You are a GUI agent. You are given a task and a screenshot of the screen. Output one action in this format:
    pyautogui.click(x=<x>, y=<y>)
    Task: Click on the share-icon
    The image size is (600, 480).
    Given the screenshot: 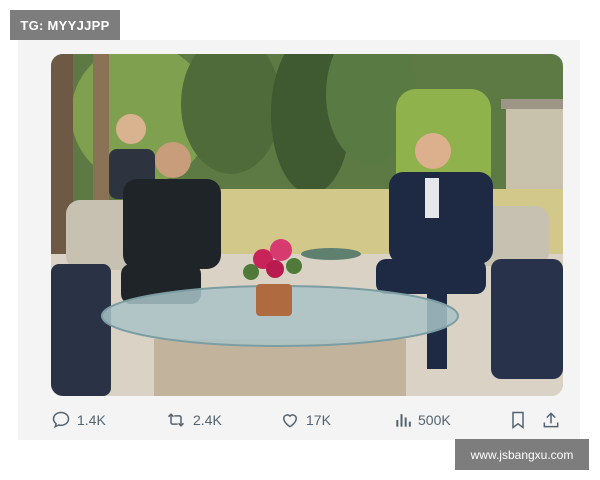 What is the action you would take?
    pyautogui.click(x=551, y=420)
    